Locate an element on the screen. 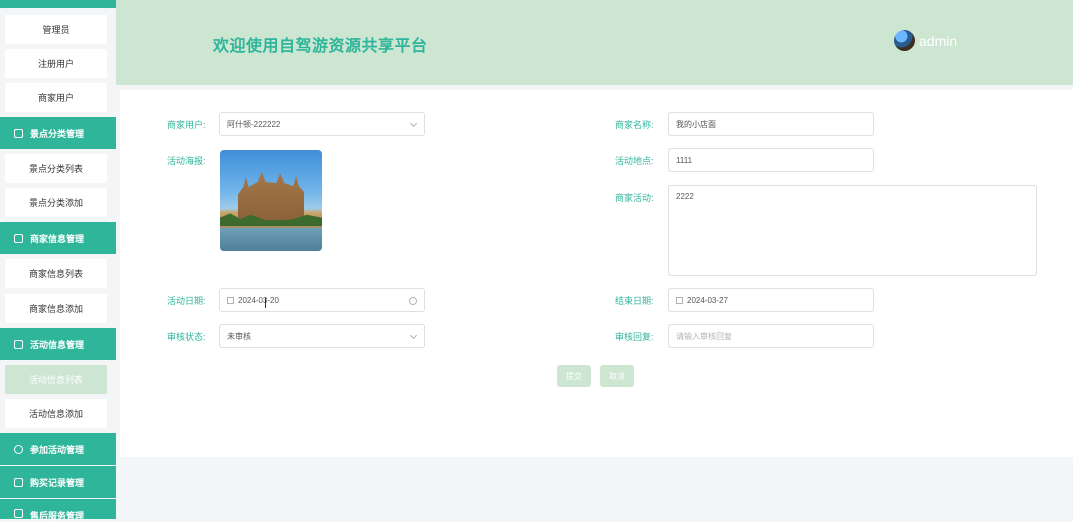 The width and height of the screenshot is (1073, 522). sidebar-group-label: 参加活动管理 is located at coordinates (57, 449).